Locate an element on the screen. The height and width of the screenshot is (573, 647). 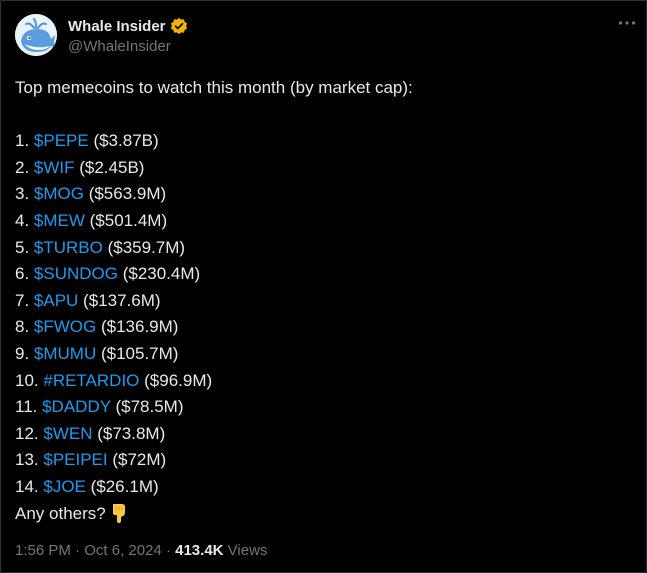
cashtag-link: $DADDY is located at coordinates (76, 406).